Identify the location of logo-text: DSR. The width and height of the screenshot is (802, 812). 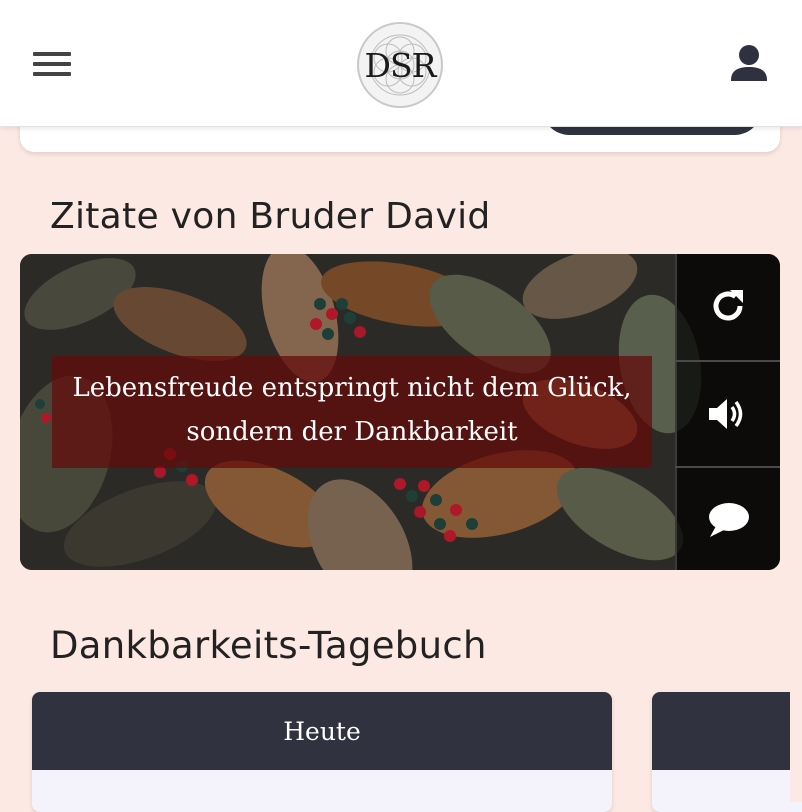
(400, 65).